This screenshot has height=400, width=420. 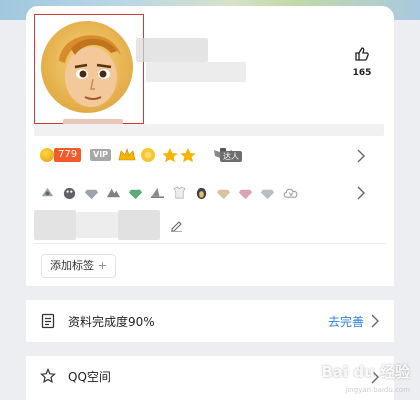 What do you see at coordinates (103, 265) in the screenshot?
I see `plus-icon: +` at bounding box center [103, 265].